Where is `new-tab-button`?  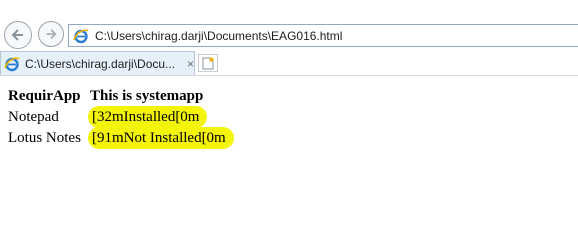
new-tab-button is located at coordinates (208, 63).